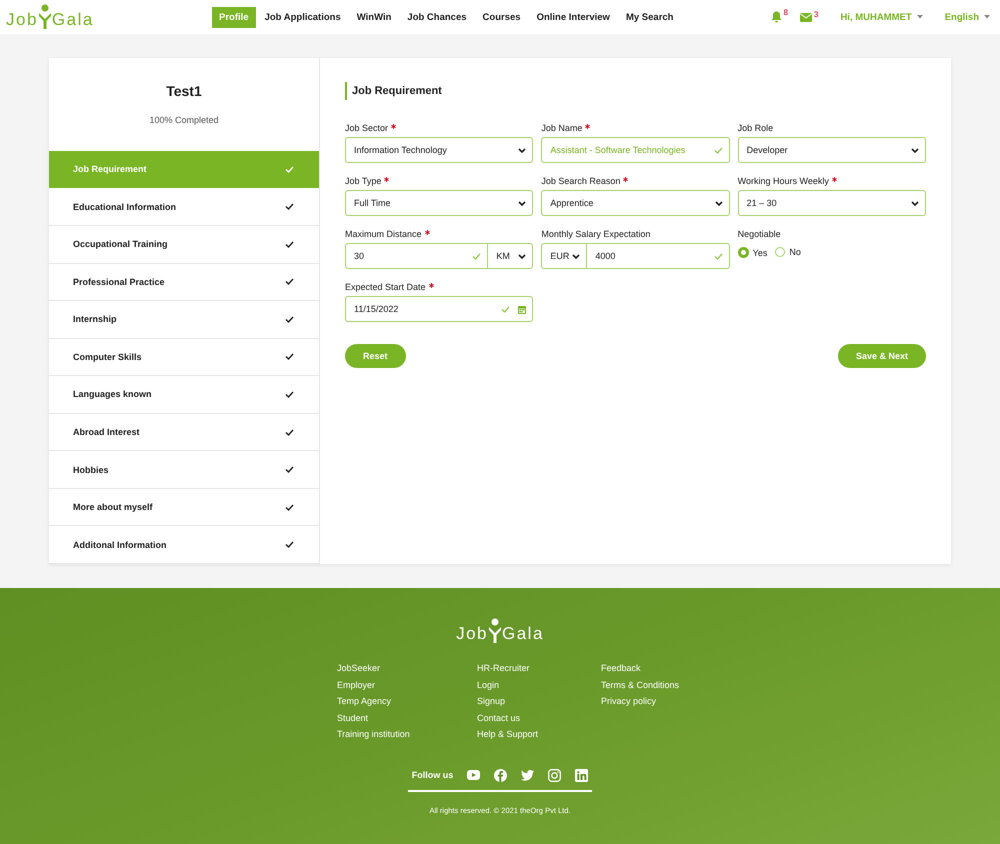 The image size is (1000, 844). What do you see at coordinates (363, 181) in the screenshot?
I see `field-label: Job Type` at bounding box center [363, 181].